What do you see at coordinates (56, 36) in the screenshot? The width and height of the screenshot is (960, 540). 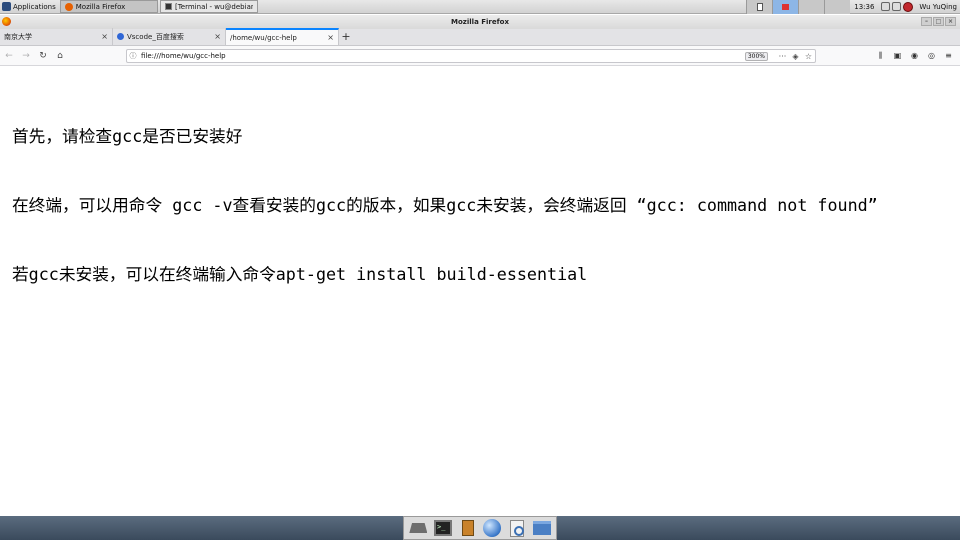 I see `tab-nju: 南京大学 ×` at bounding box center [56, 36].